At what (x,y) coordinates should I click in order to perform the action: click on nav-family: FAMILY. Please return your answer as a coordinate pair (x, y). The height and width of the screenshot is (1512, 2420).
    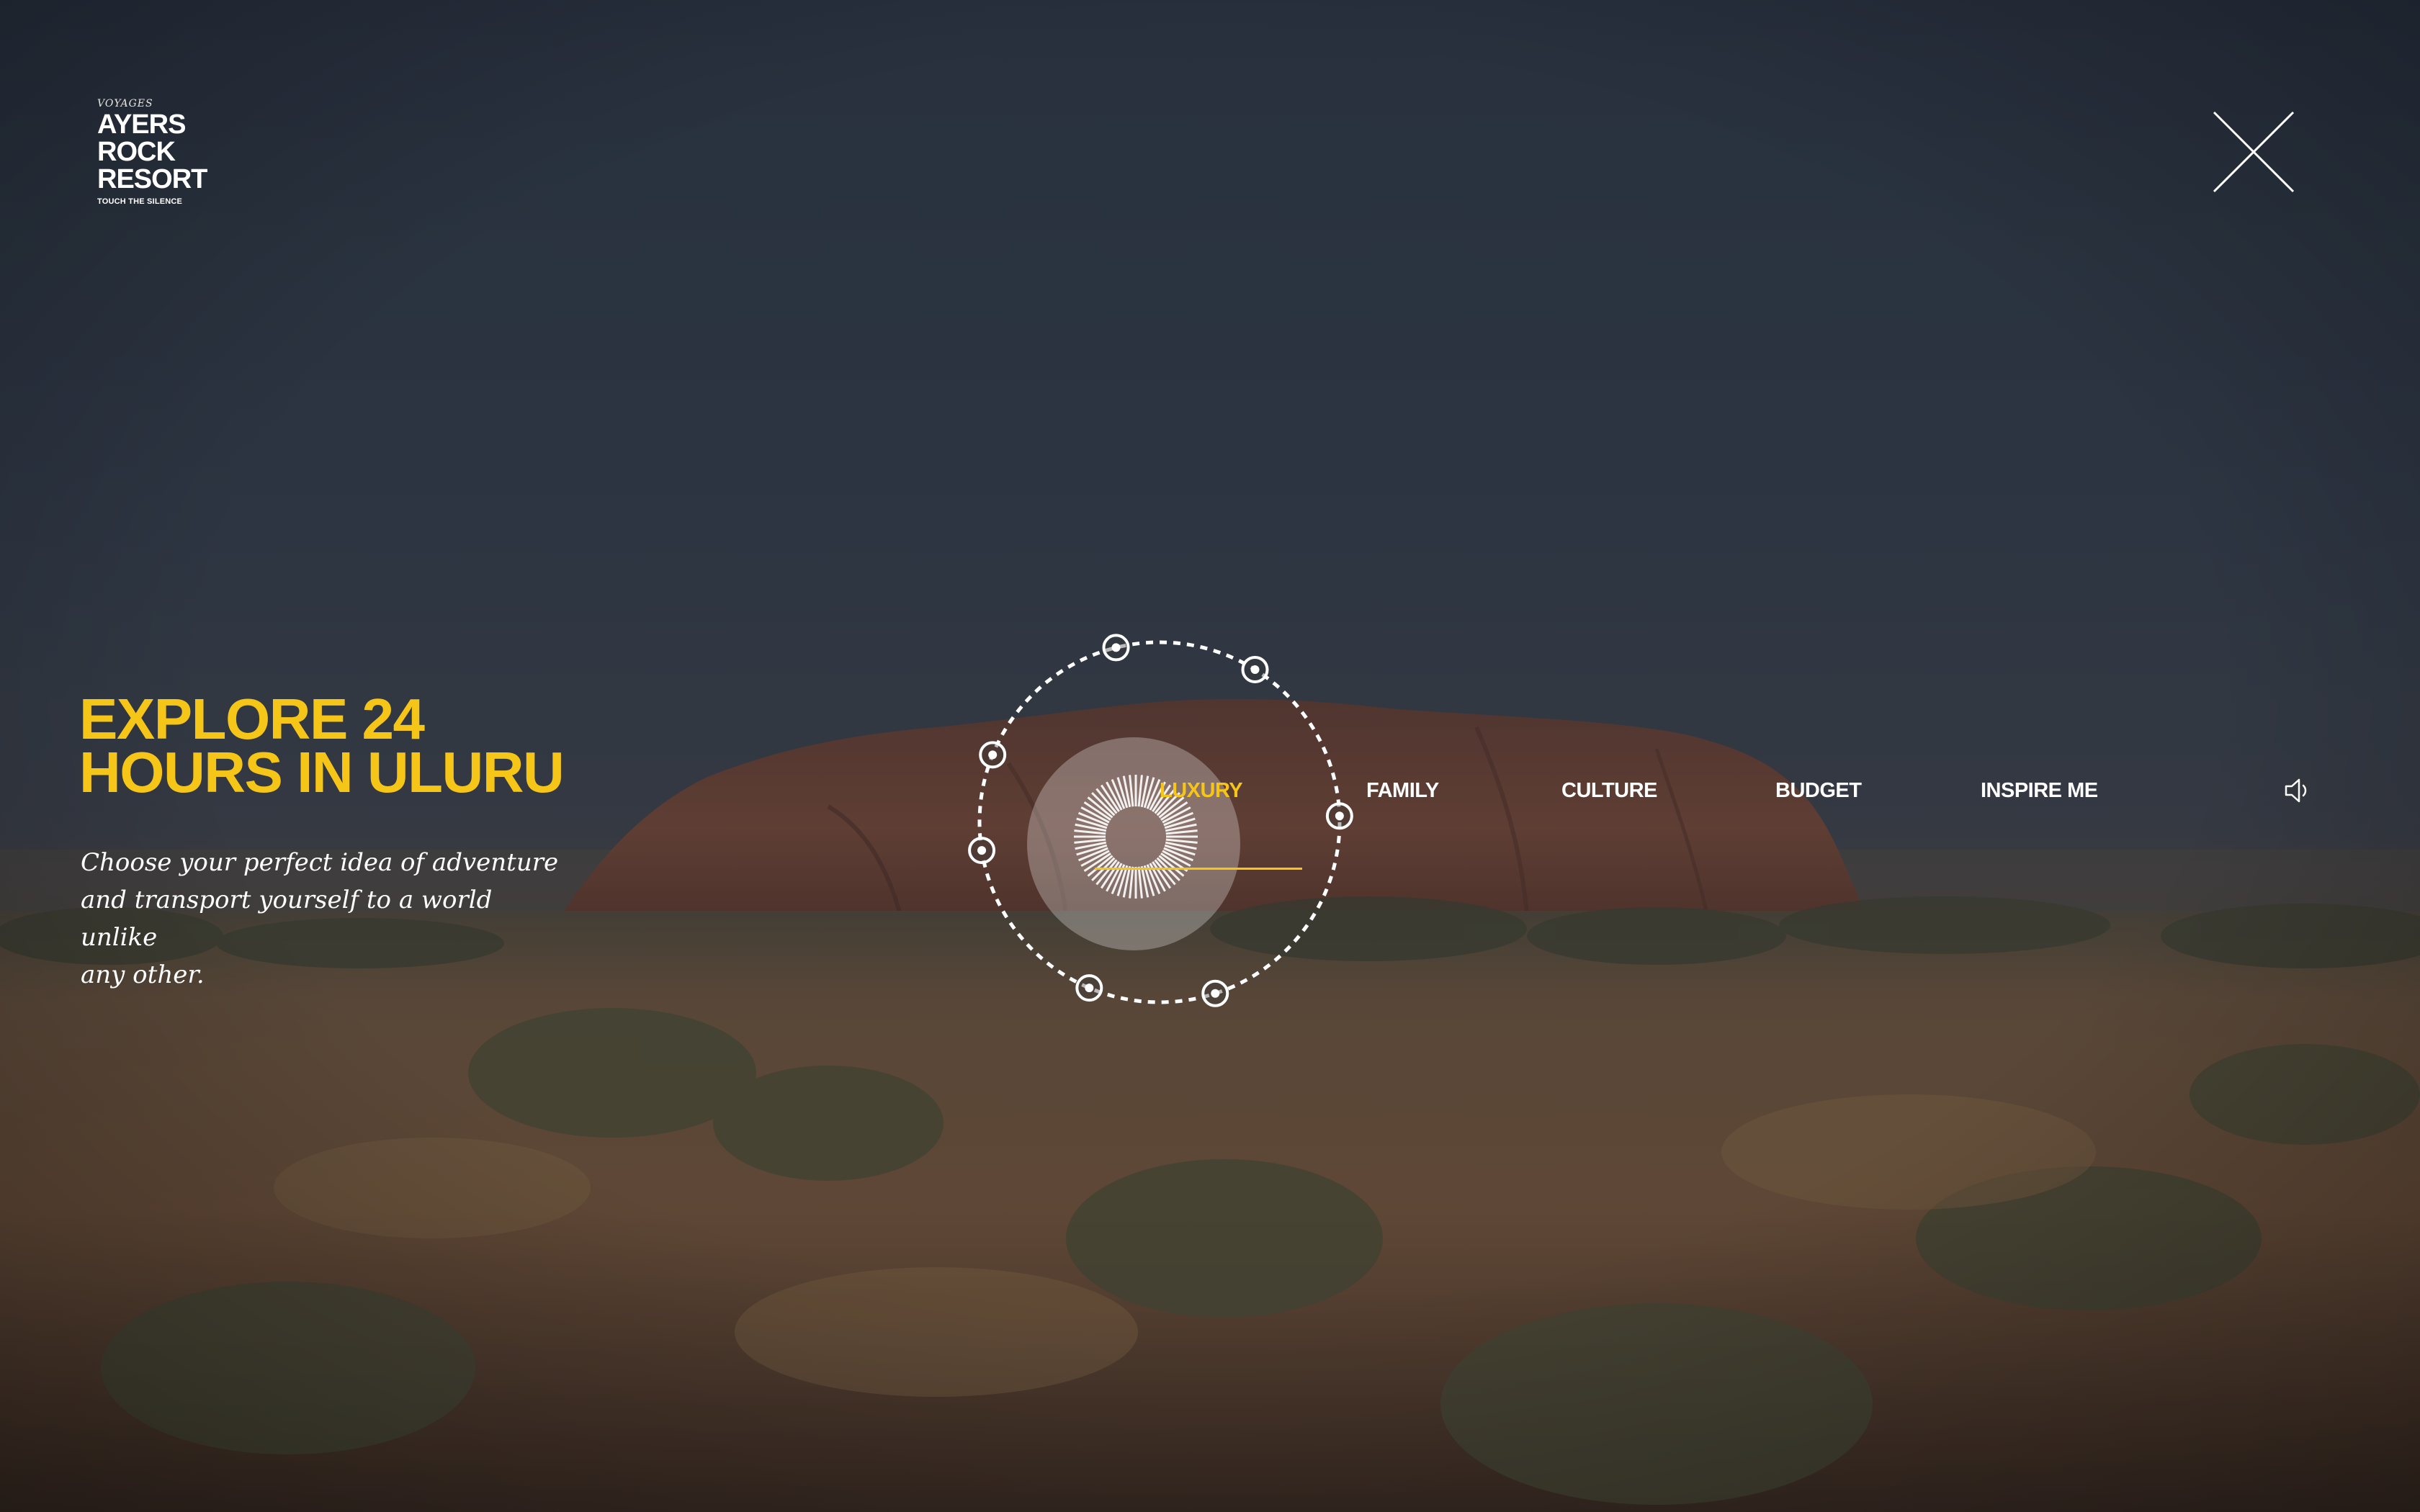
    Looking at the image, I should click on (1402, 791).